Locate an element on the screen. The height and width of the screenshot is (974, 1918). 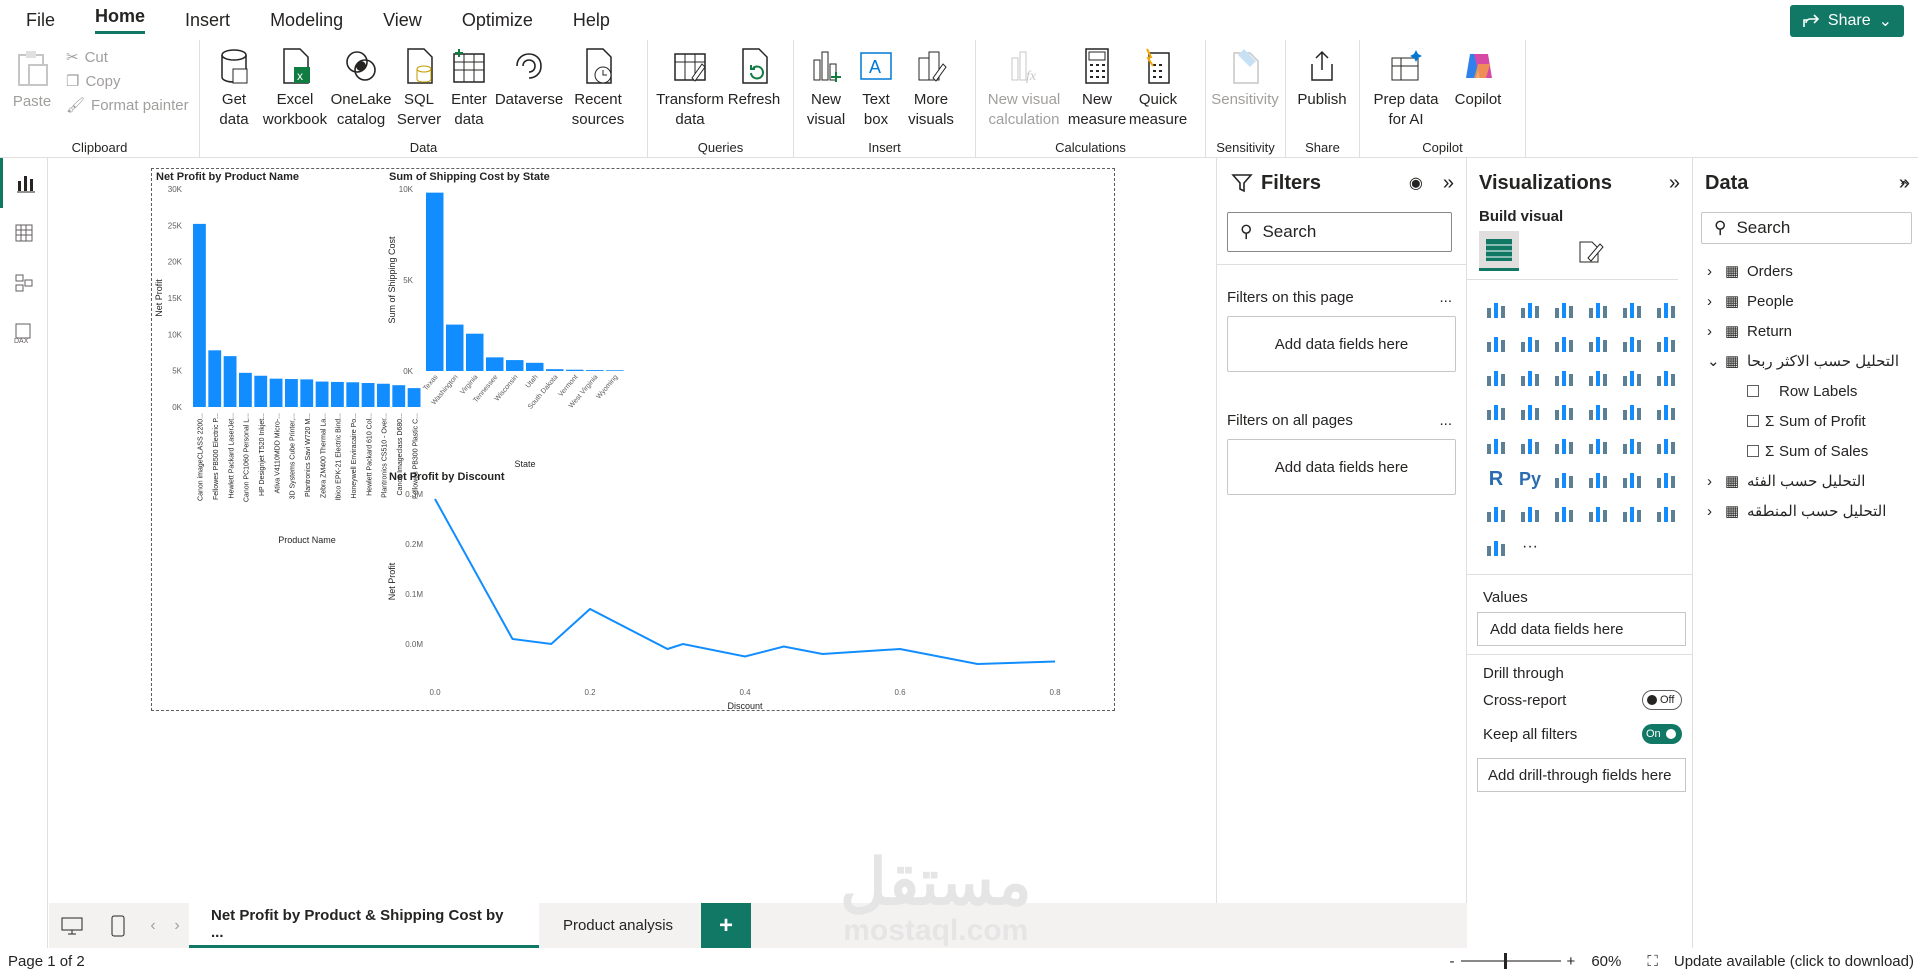
collapse-data-icon: » is located at coordinates (1904, 183).